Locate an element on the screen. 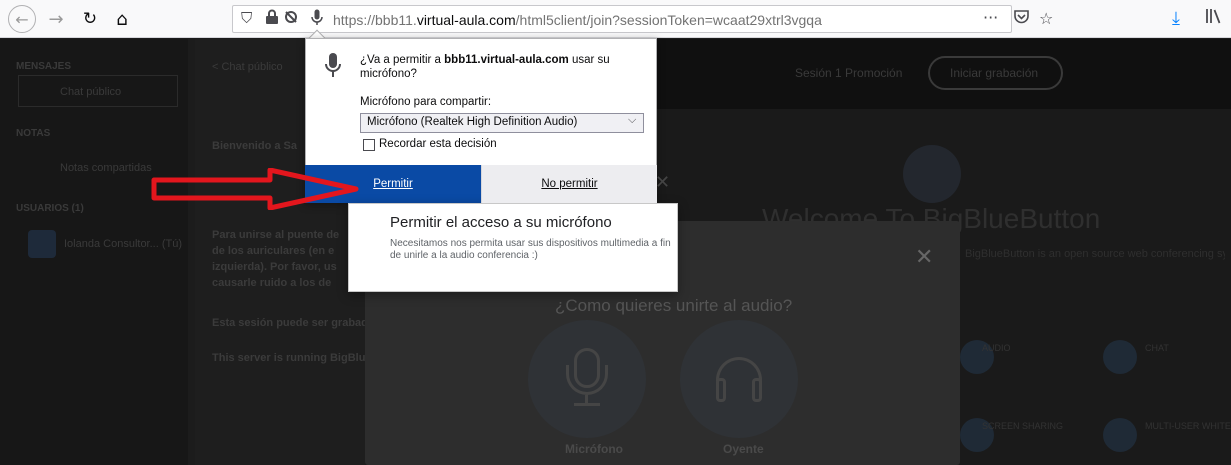 Image resolution: width=1231 pixels, height=465 pixels. home-icon: ⌂ is located at coordinates (122, 19).